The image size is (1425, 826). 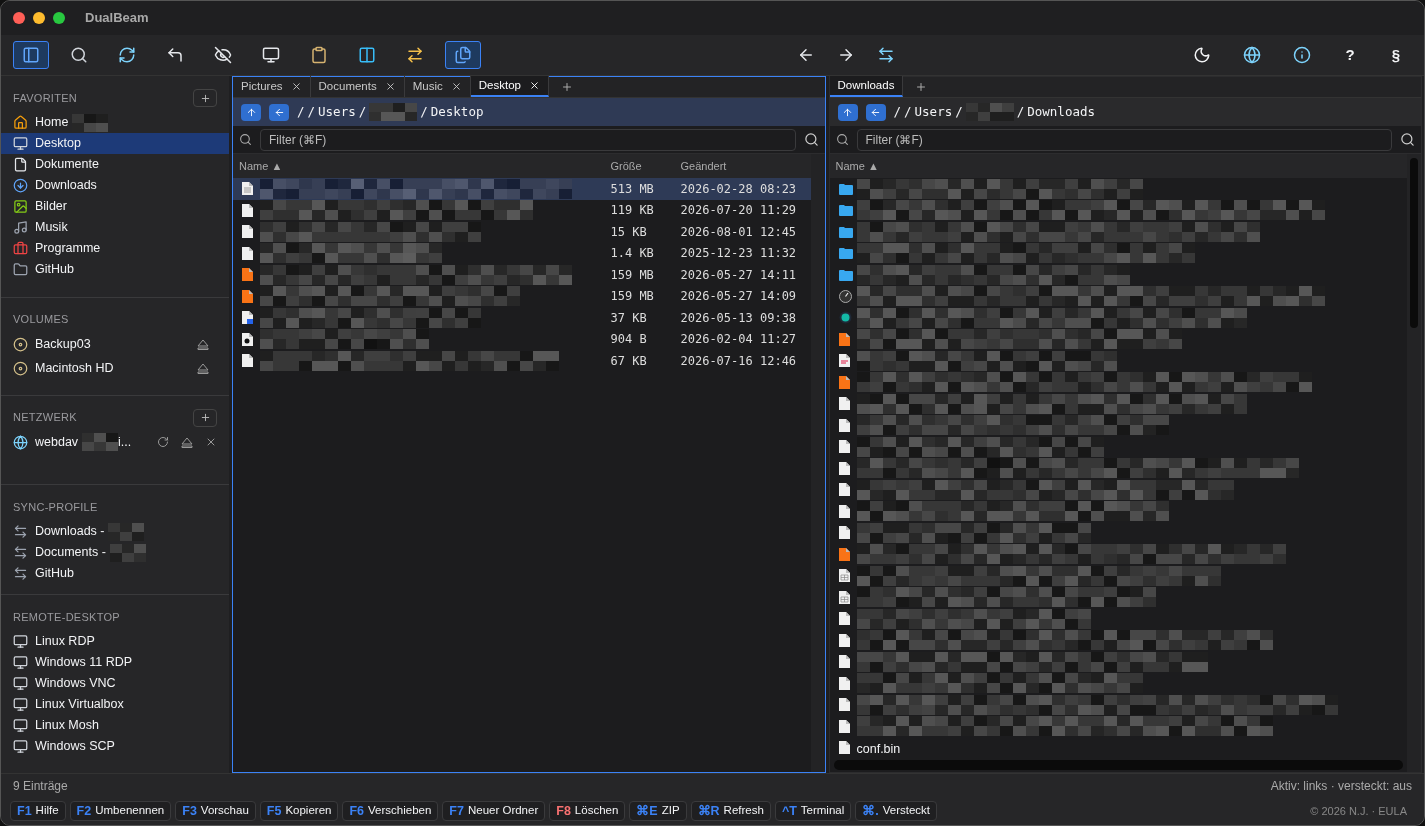 I want to click on sidebar-item: Linux Mosh, so click(x=115, y=725).